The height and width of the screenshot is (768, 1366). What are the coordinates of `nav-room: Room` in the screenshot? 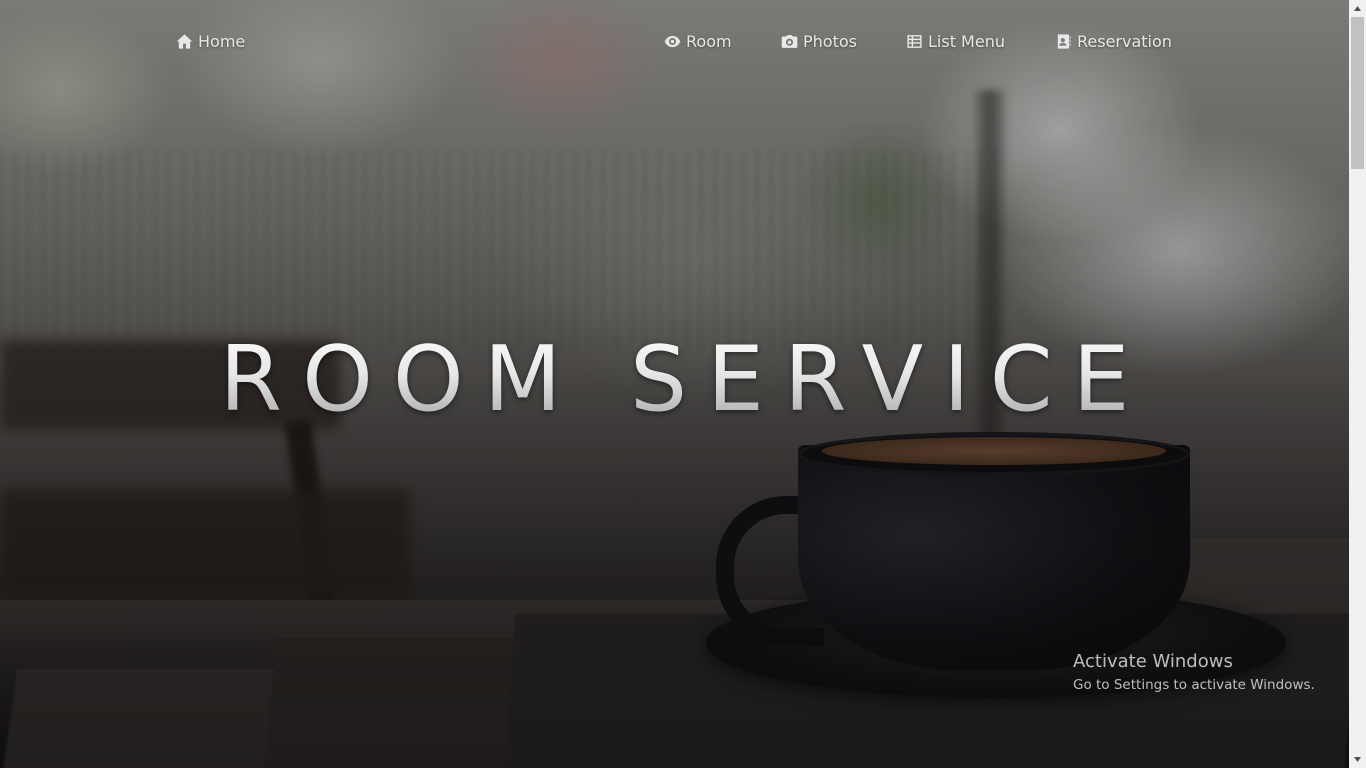 It's located at (698, 41).